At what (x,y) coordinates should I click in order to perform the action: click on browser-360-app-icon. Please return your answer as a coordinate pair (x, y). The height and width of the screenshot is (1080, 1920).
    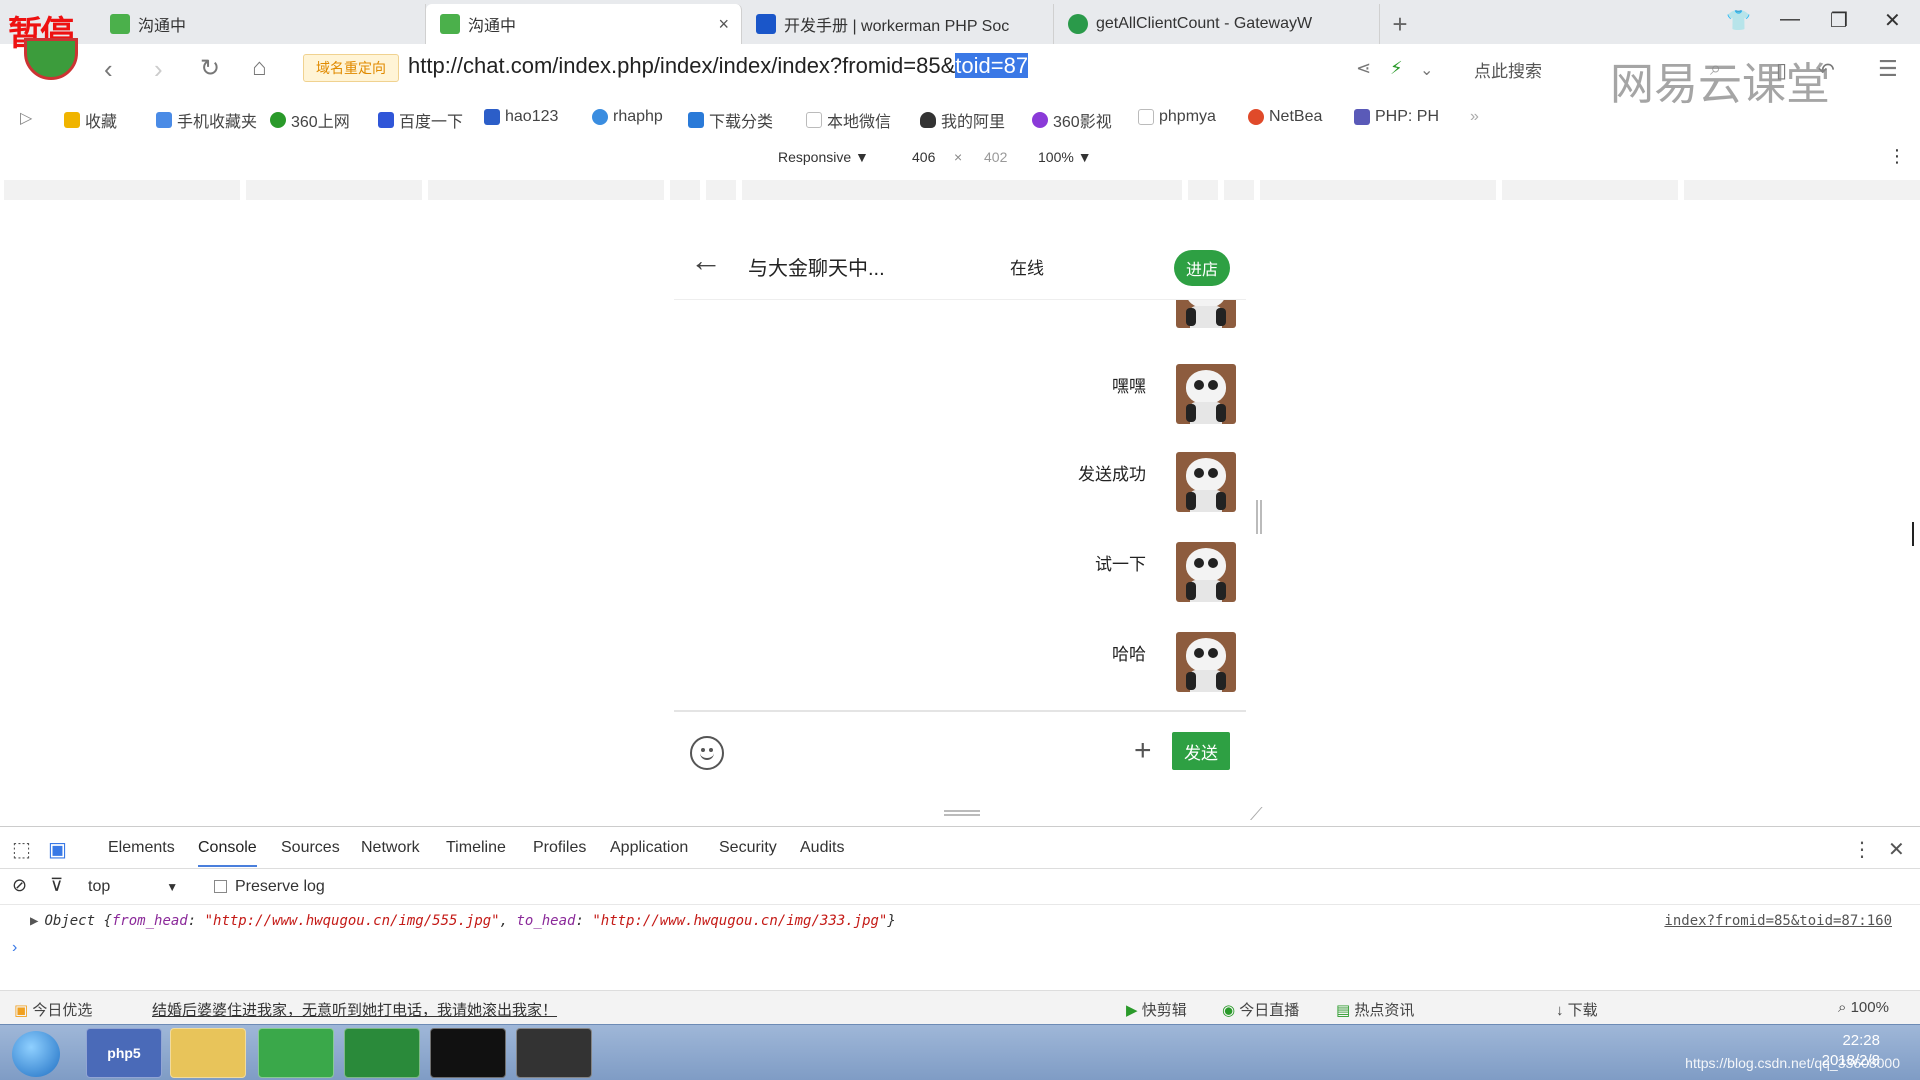
    Looking at the image, I should click on (296, 1053).